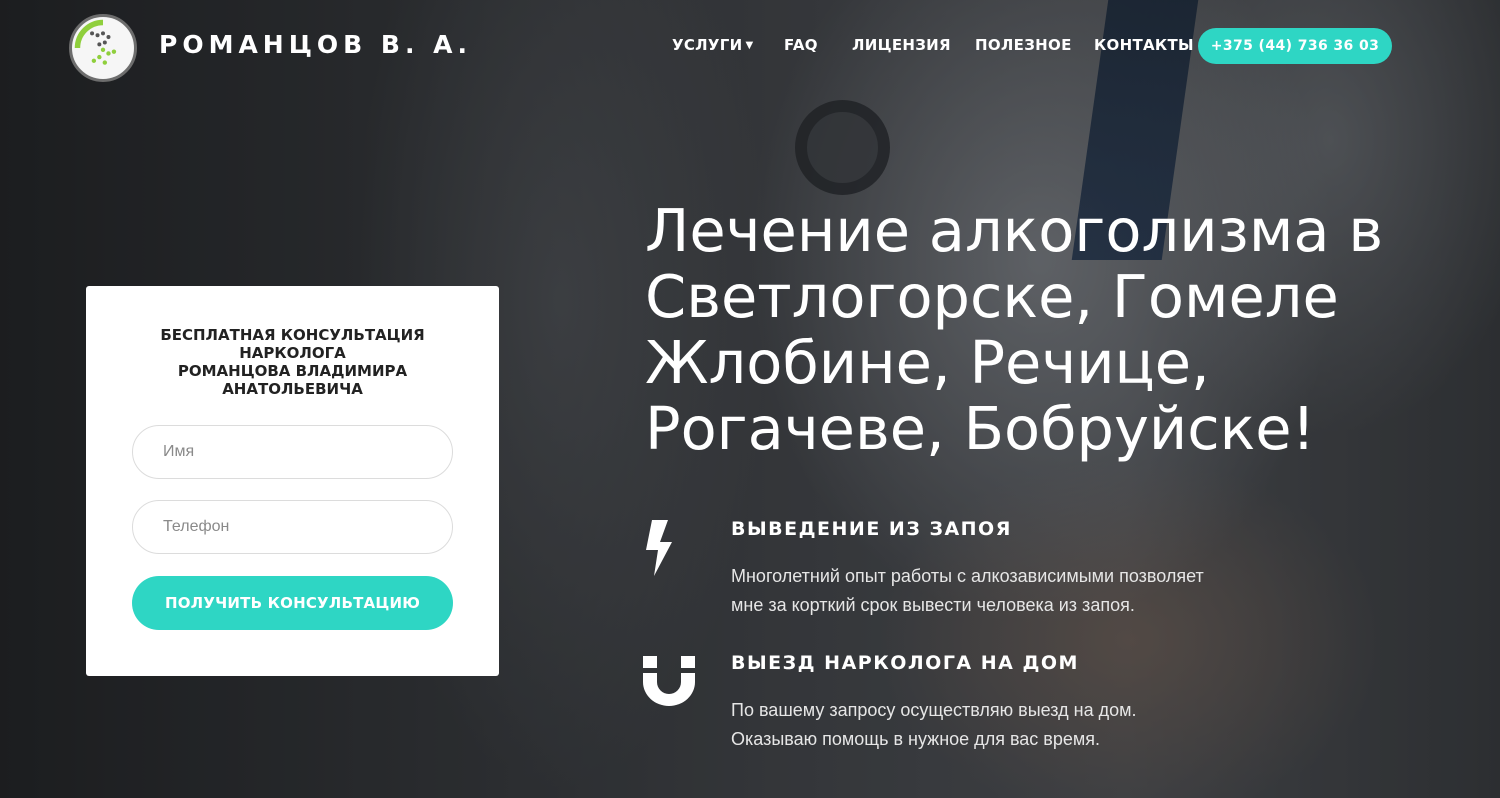 This screenshot has height=798, width=1500. I want to click on nav-item-services: УСЛУГИ ▼, so click(713, 45).